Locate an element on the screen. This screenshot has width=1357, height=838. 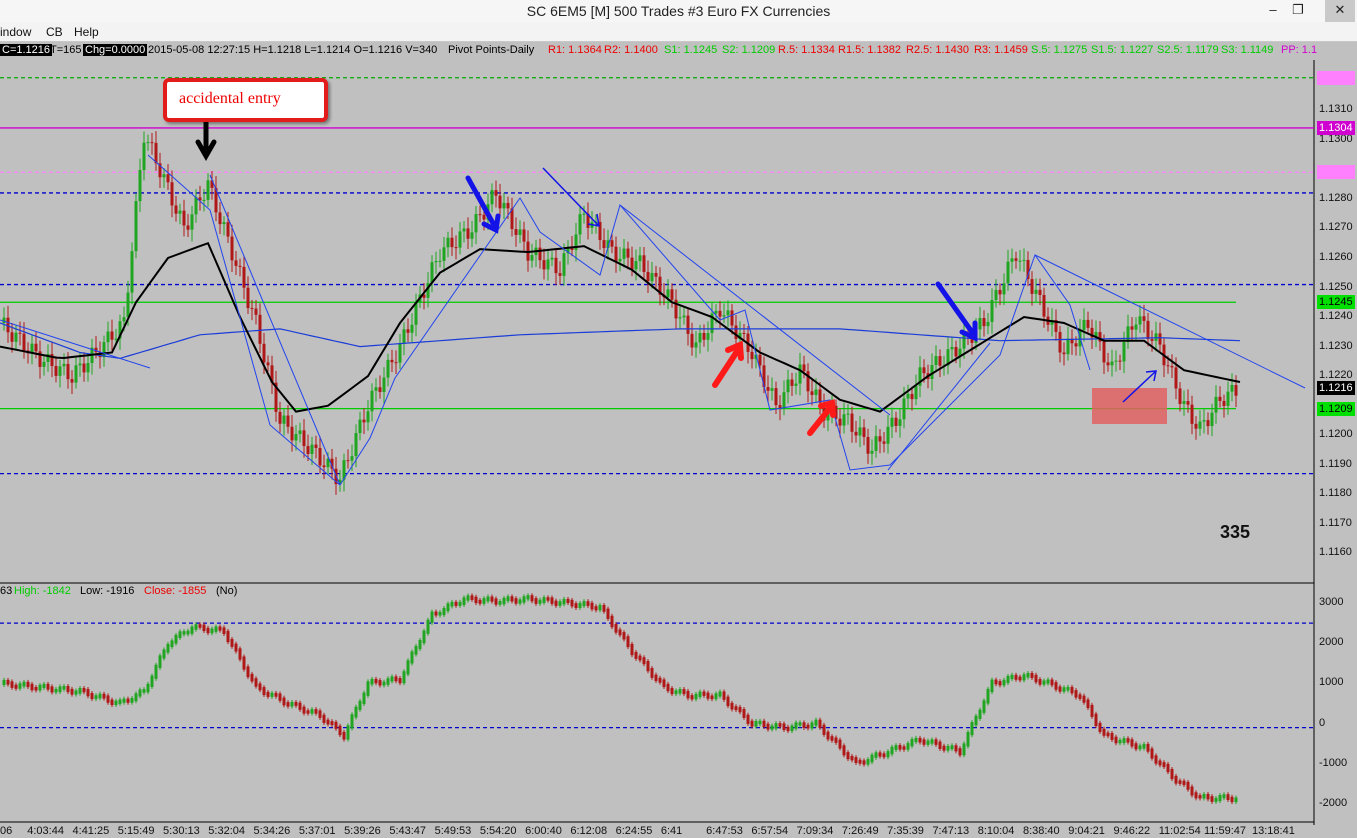
close-button: ✕ is located at coordinates (1340, 11).